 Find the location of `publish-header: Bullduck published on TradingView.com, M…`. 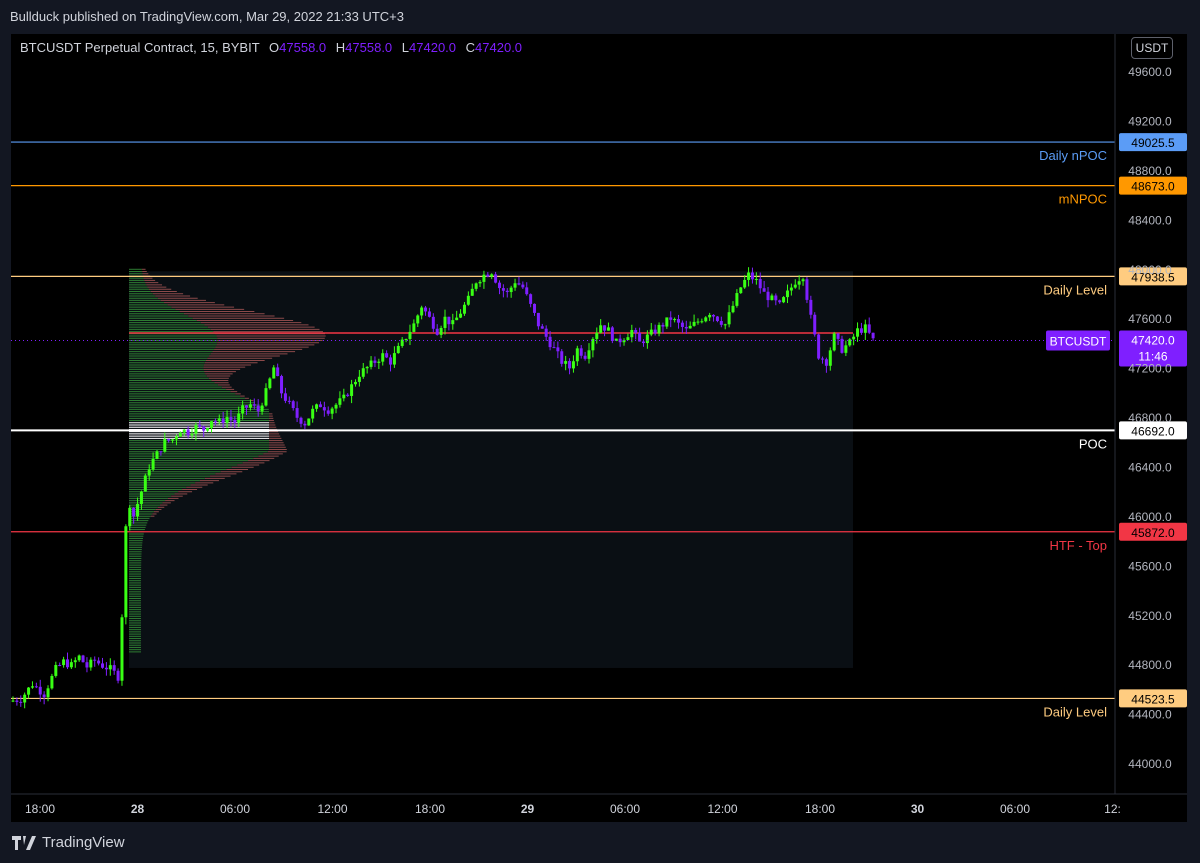

publish-header: Bullduck published on TradingView.com, M… is located at coordinates (600, 17).